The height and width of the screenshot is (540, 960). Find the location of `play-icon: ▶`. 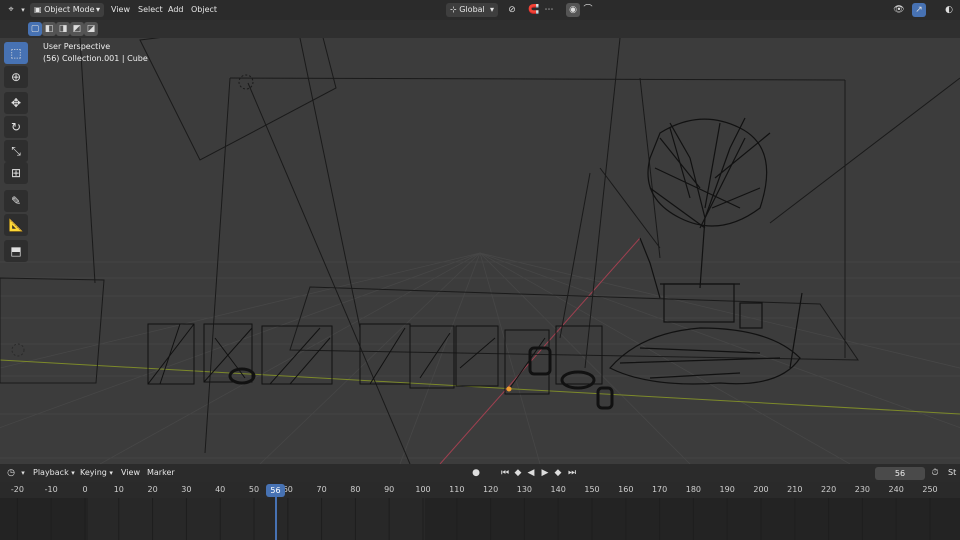

play-icon: ▶ is located at coordinates (545, 473).